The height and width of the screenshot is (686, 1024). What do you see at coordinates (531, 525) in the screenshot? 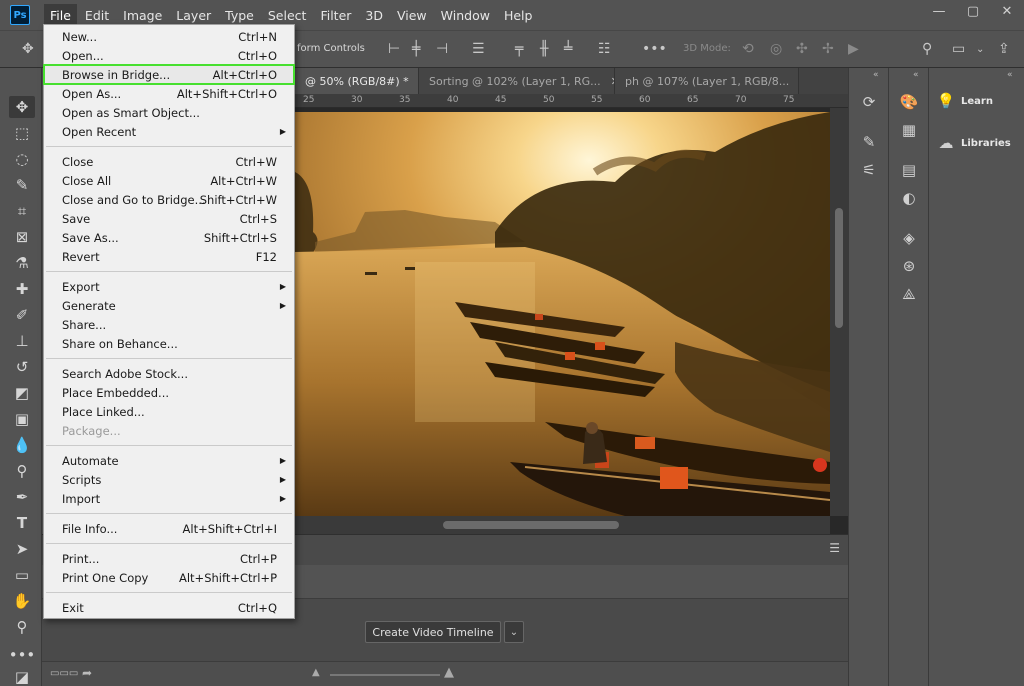
I see `horizontal-scroll-thumb` at bounding box center [531, 525].